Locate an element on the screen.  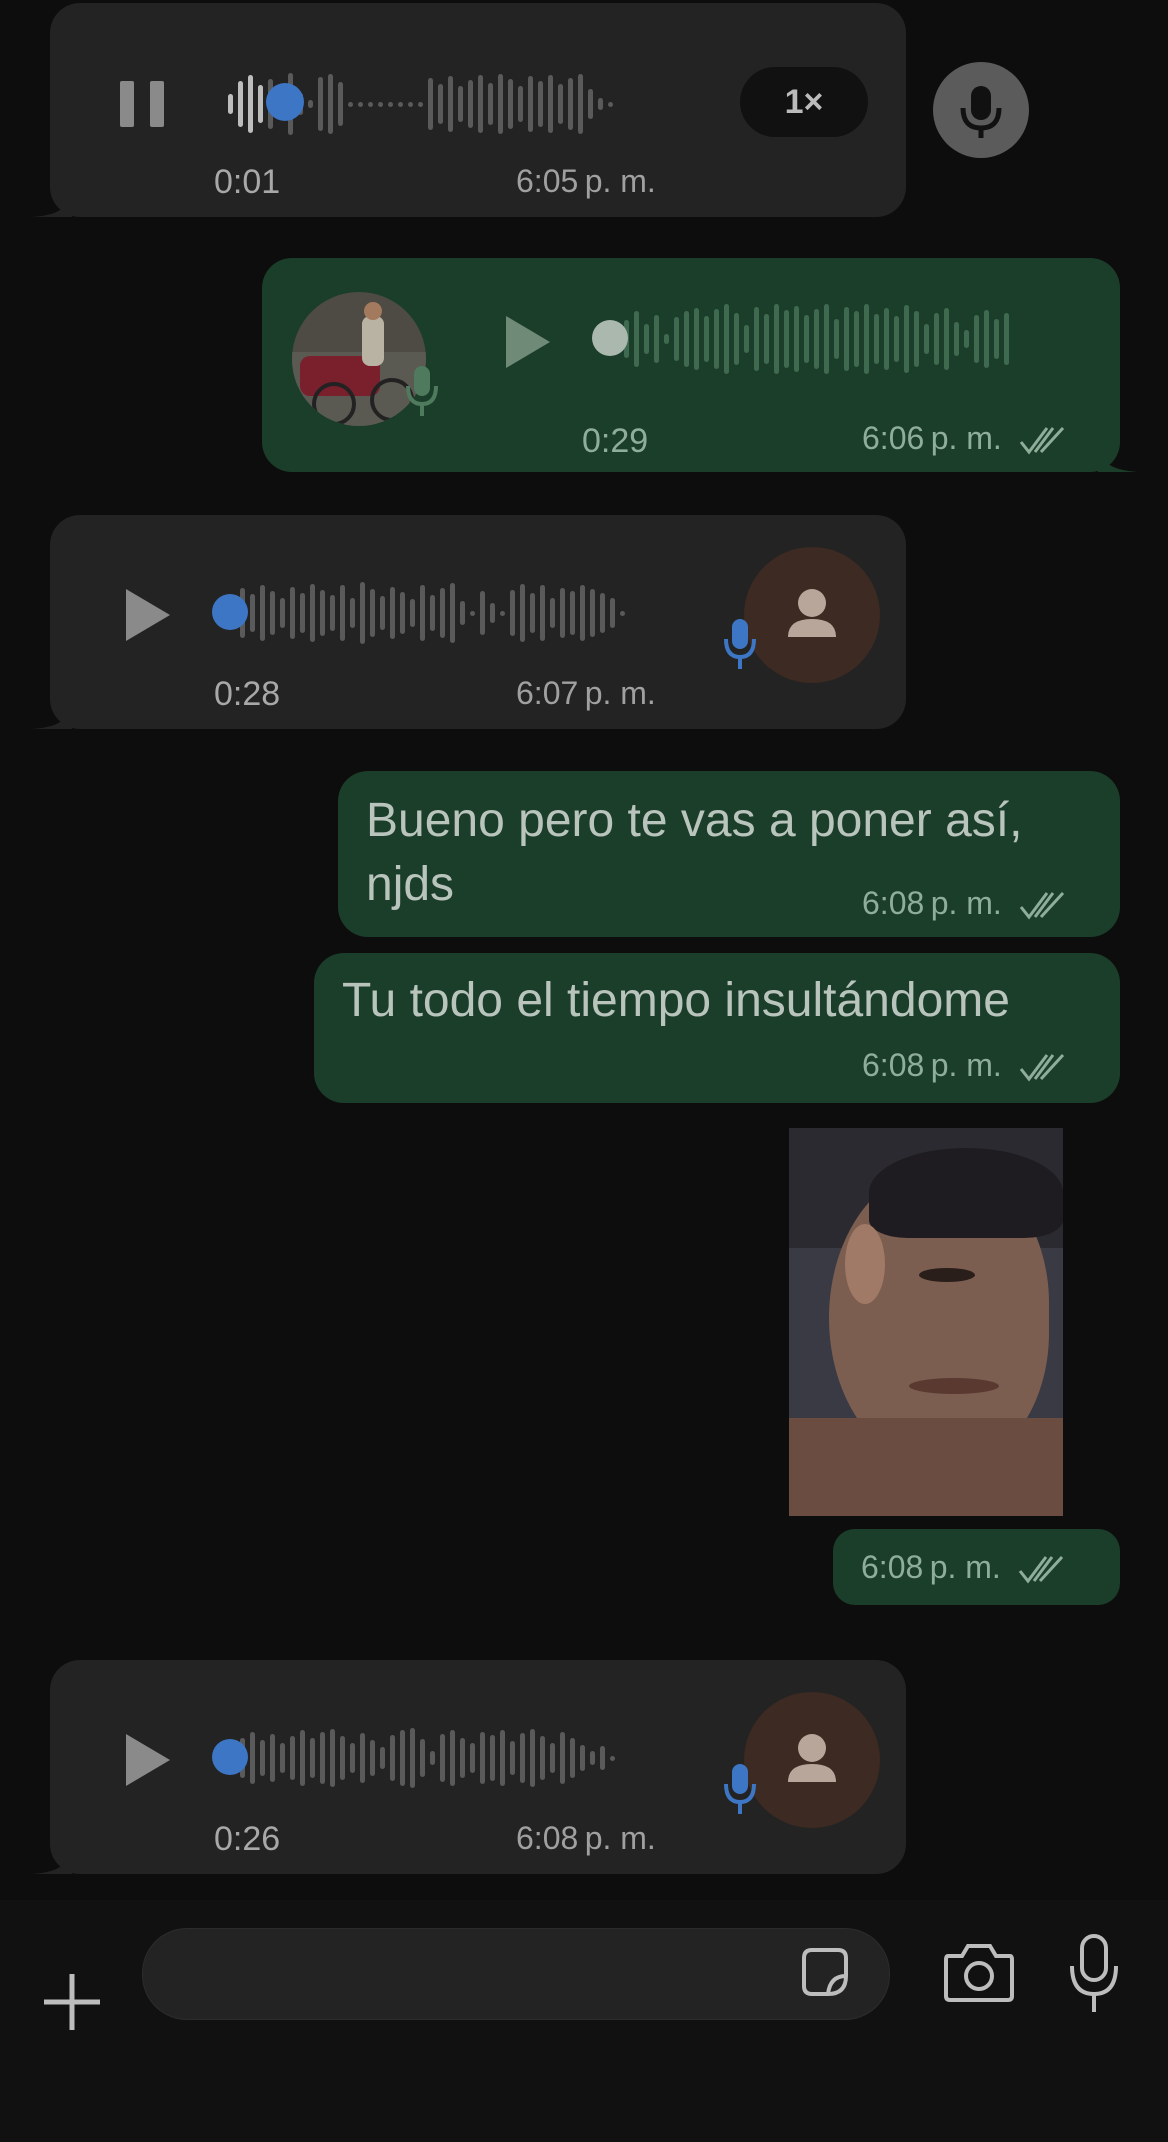
voice-message-incoming: 0:26 6:08 p. m. is located at coordinates (469, 1767).